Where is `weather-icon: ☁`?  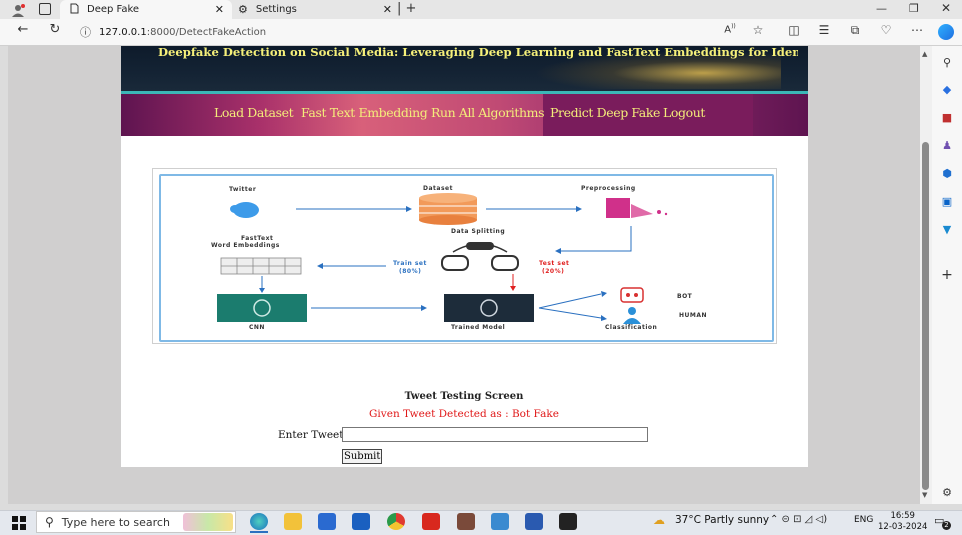
weather-icon: ☁ is located at coordinates (661, 520).